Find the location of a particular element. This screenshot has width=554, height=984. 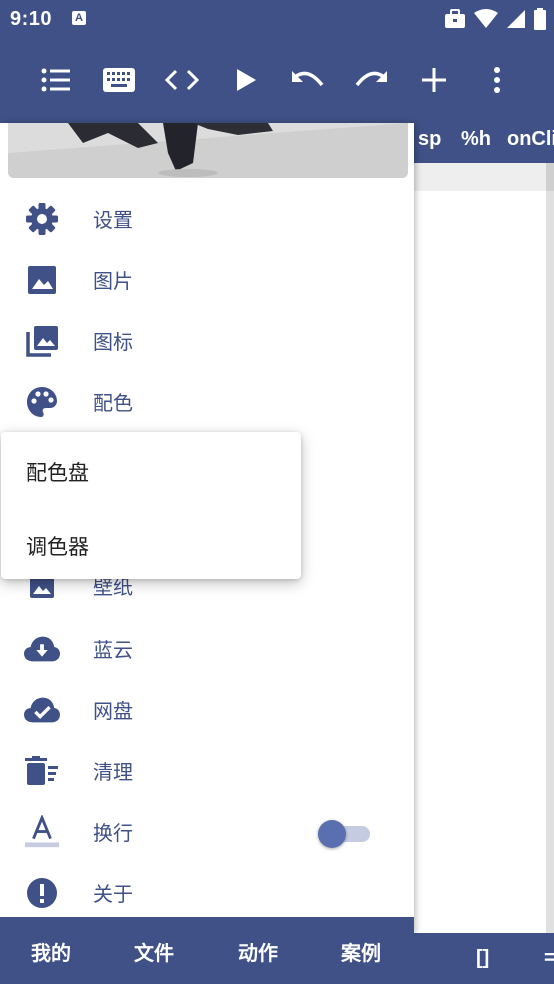

code-button is located at coordinates (182, 80).